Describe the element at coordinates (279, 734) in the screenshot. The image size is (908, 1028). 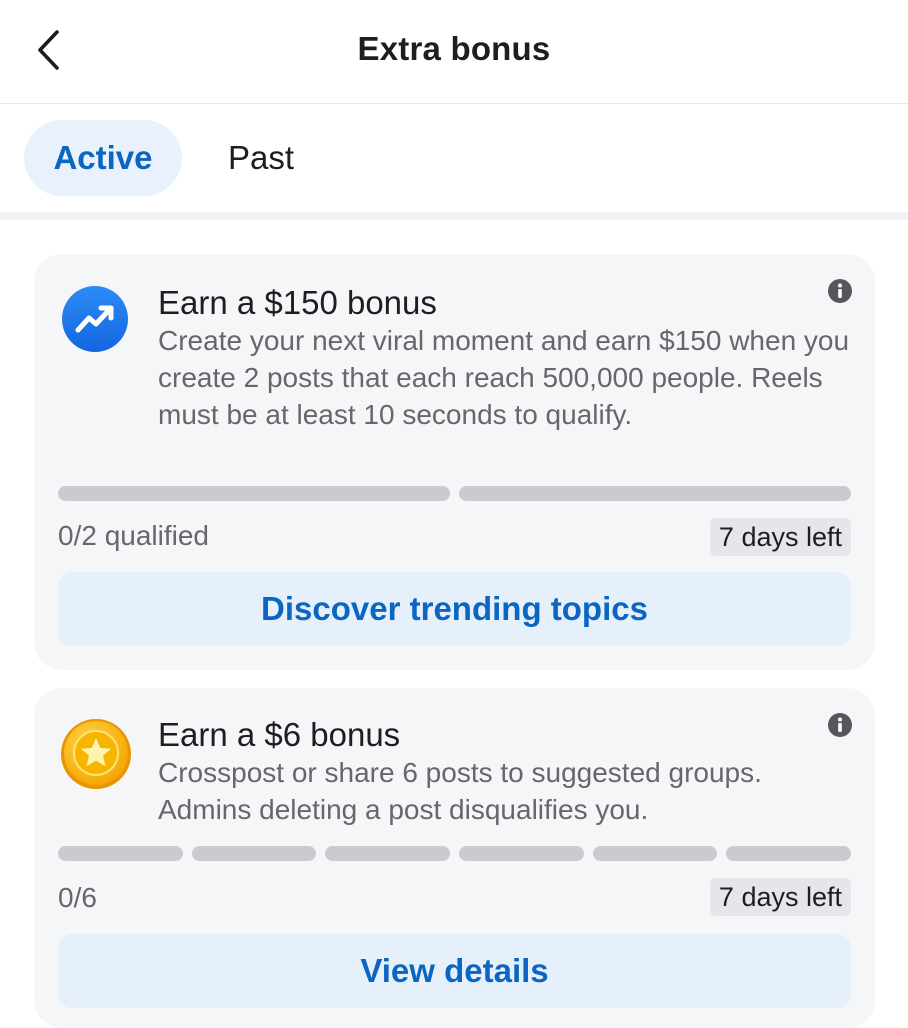
I see `bonus-title: Earn a $6 bonus` at that location.